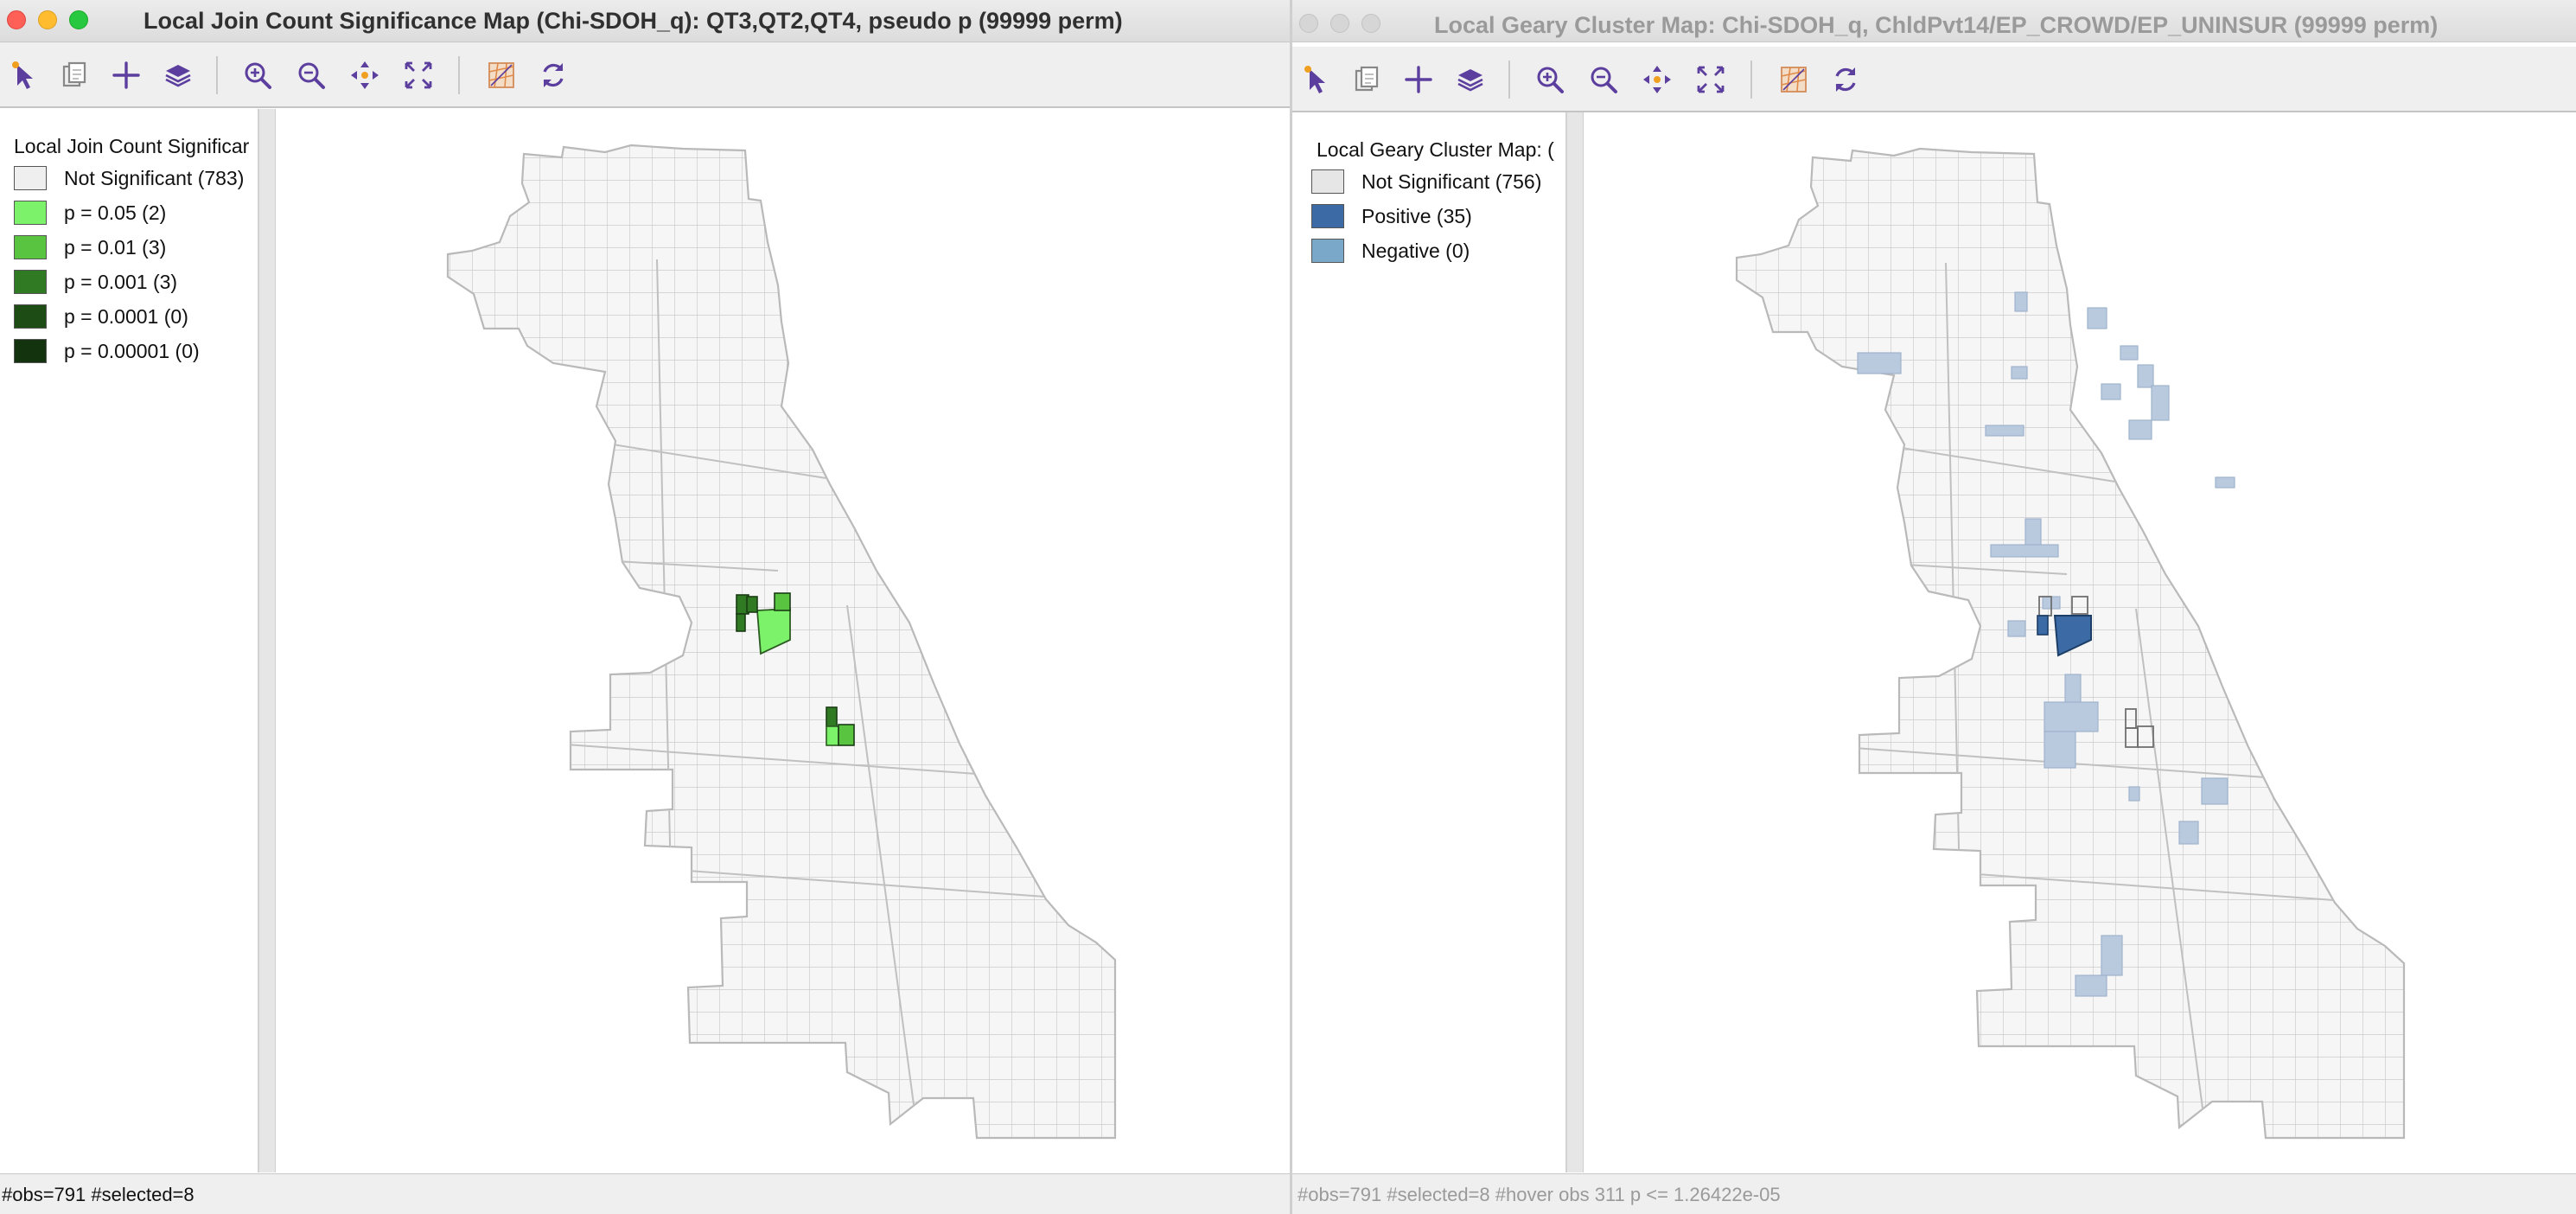  I want to click on legend-item-p001: p = 0.01 (3), so click(90, 247).